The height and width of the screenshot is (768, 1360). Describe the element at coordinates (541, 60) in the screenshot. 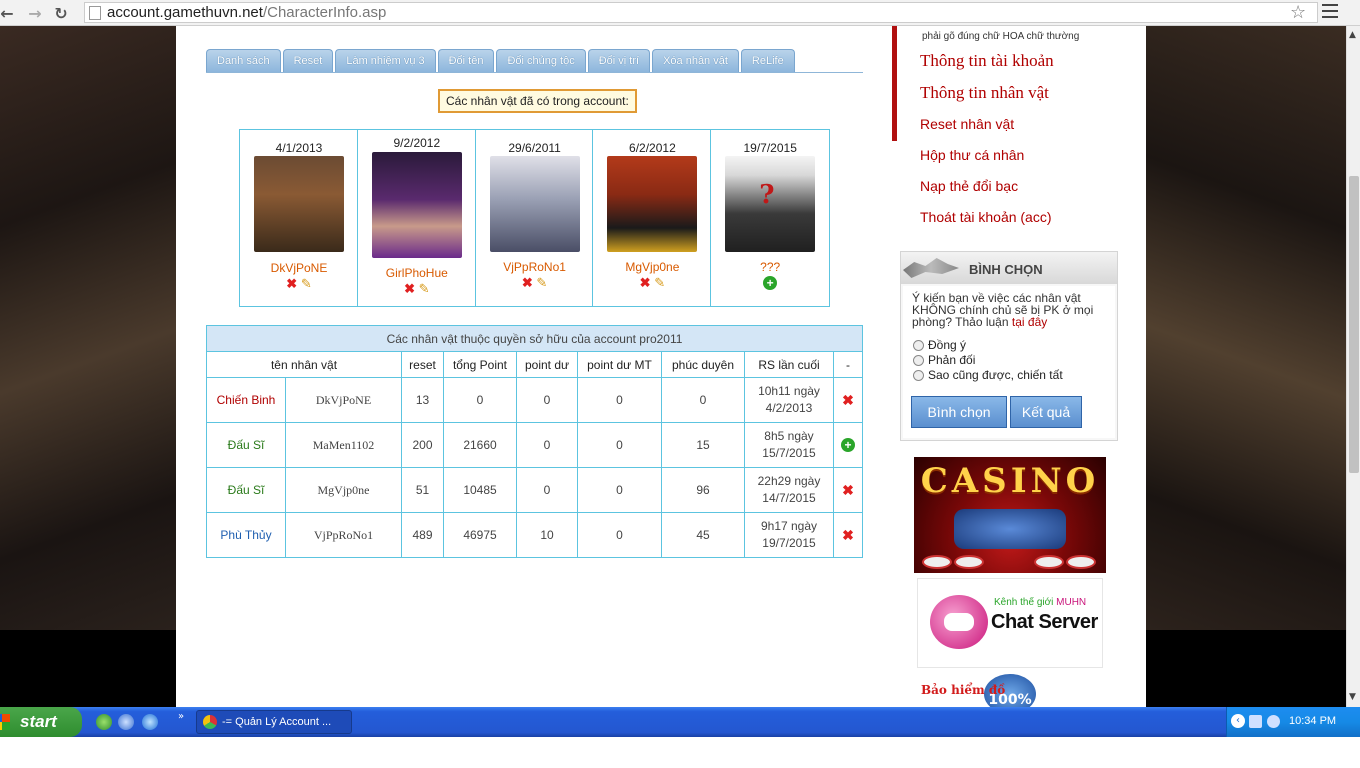

I see `tab-change-race: Đổi chủng tộc` at that location.